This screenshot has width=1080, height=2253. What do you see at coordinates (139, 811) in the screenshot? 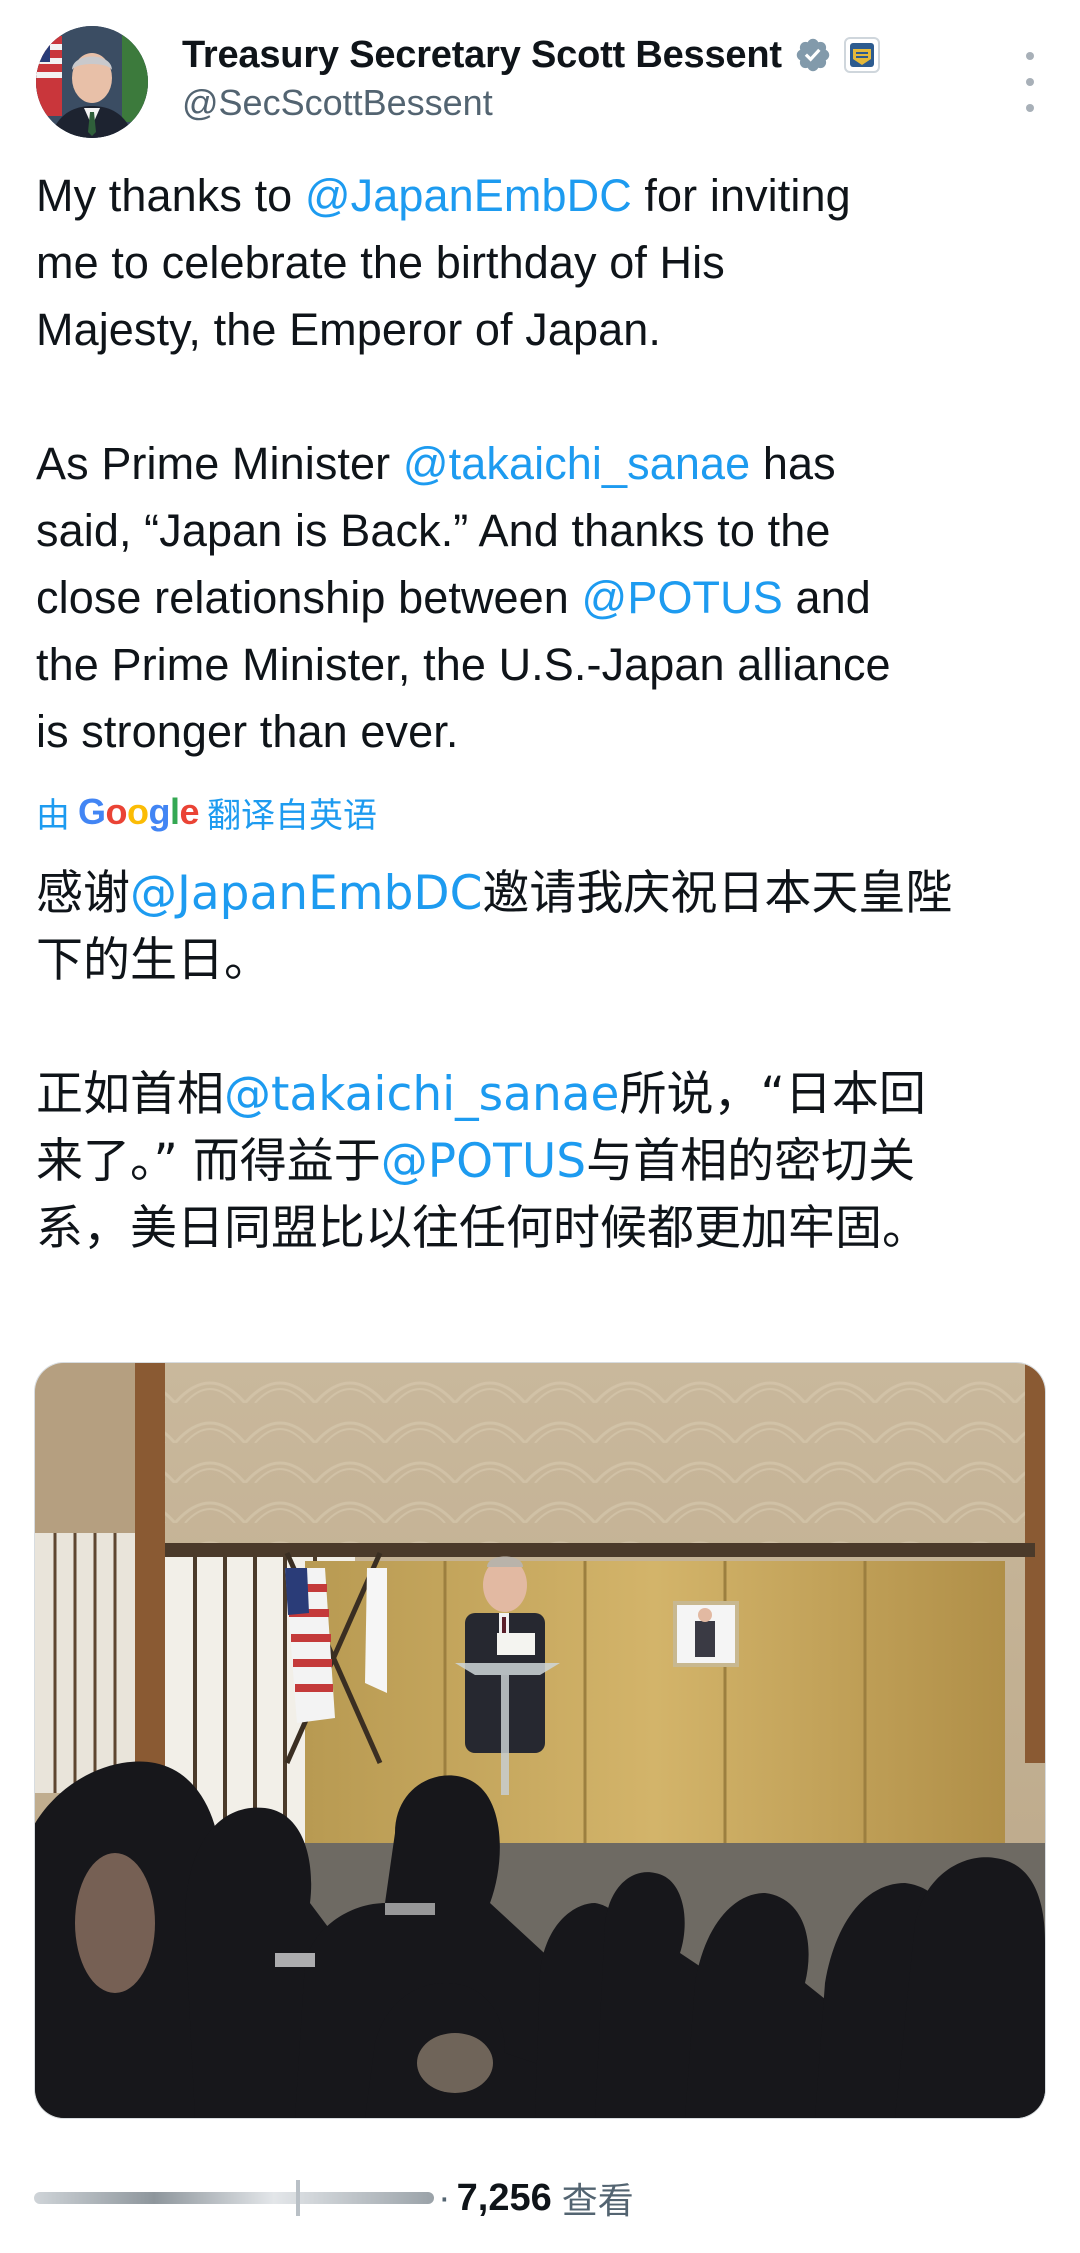
I see `google-logo: Google` at bounding box center [139, 811].